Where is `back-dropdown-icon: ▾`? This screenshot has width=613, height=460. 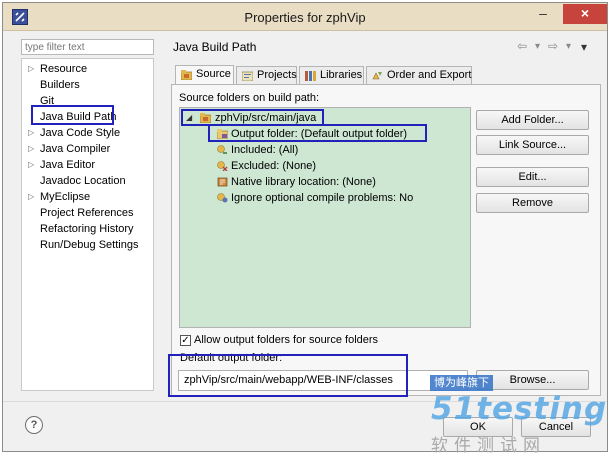
back-dropdown-icon: ▾ is located at coordinates (537, 46).